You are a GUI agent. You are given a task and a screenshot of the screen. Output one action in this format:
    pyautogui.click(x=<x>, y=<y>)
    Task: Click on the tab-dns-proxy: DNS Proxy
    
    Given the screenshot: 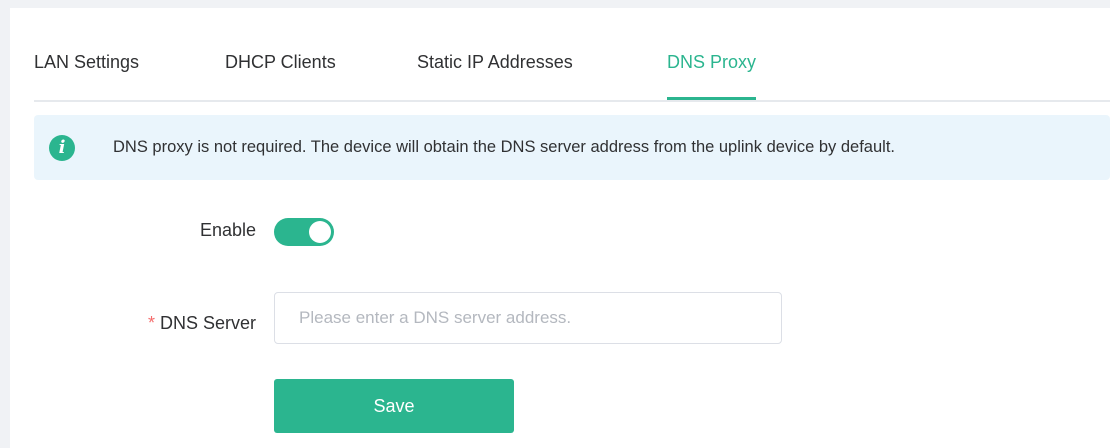 What is the action you would take?
    pyautogui.click(x=712, y=72)
    